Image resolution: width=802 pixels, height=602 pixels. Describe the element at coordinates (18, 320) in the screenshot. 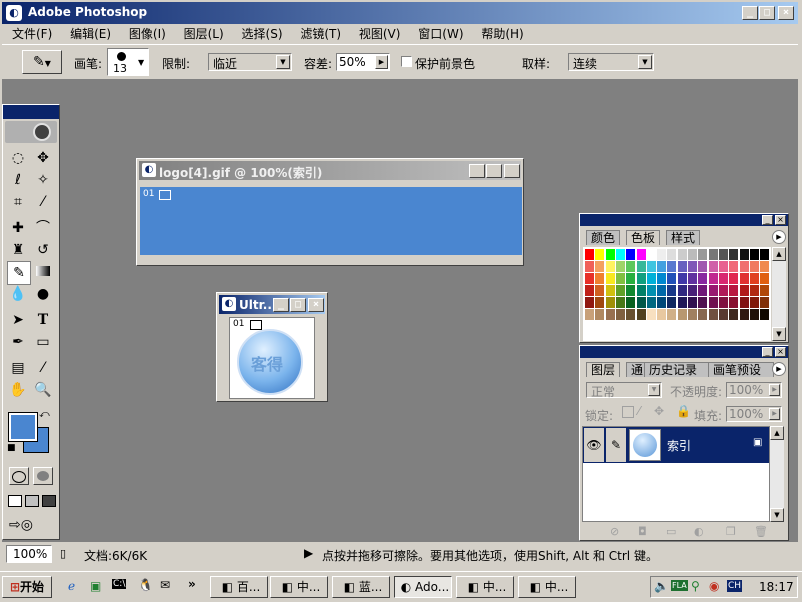

I see `path-selection-tool-icon: ➤` at that location.